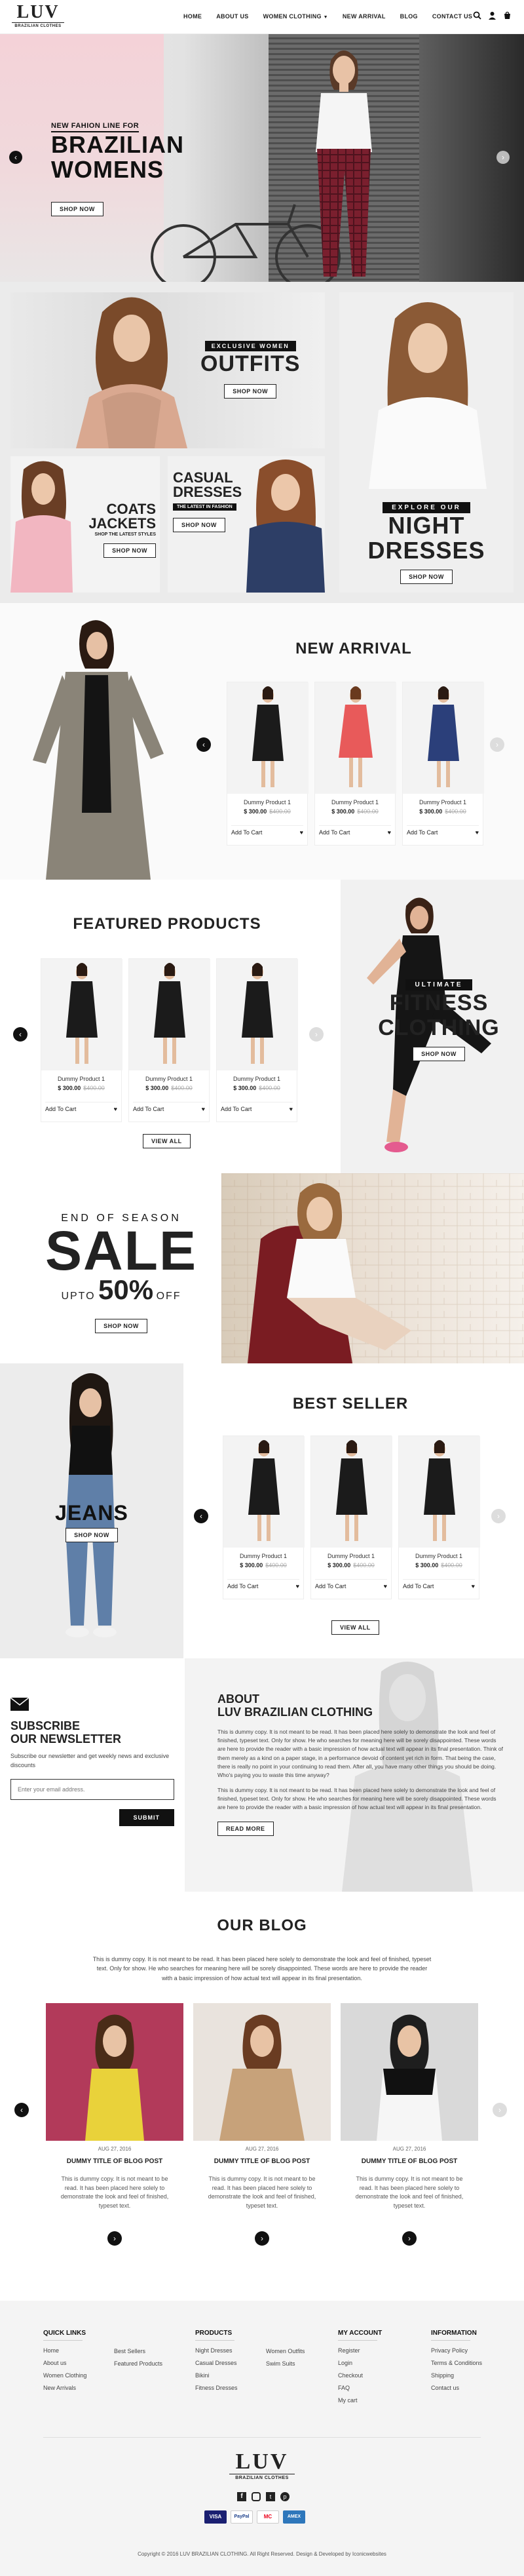 The image size is (524, 2576). Describe the element at coordinates (262, 2238) in the screenshot. I see `blog-read-arrow: ›` at that location.